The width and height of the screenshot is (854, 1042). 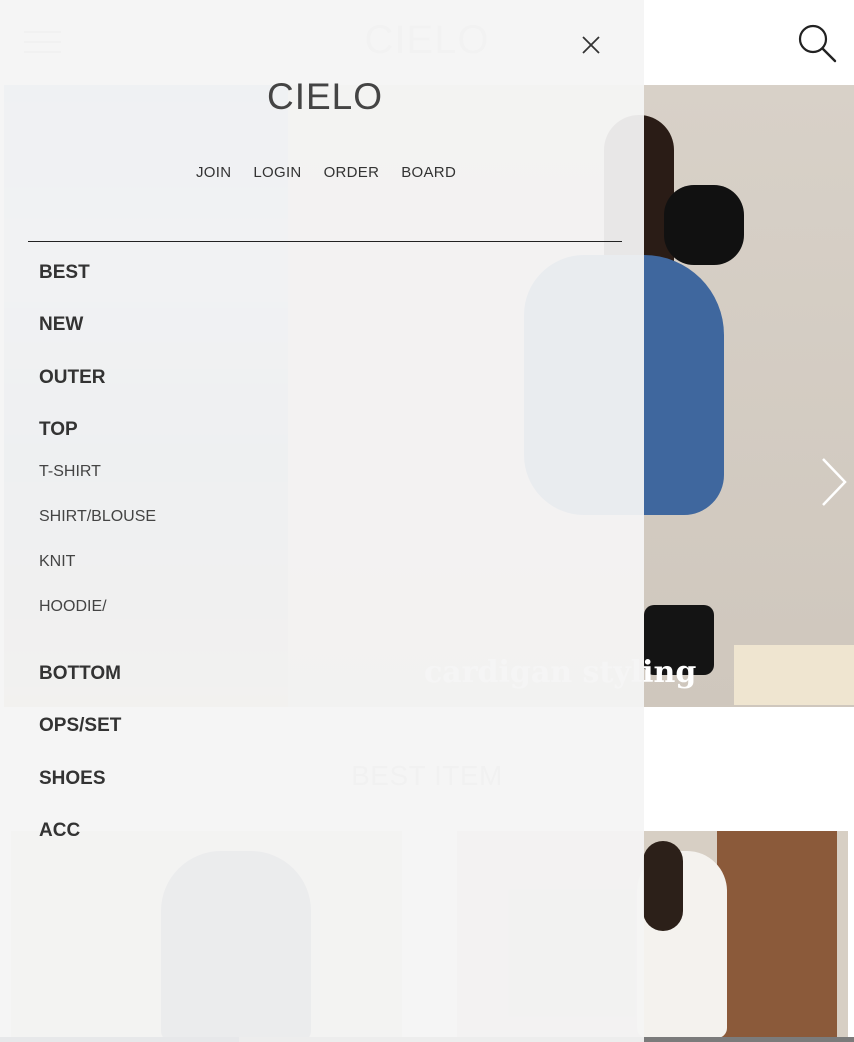 I want to click on subcategory-shirt-blouse: SHIRT/BLOUSE, so click(x=97, y=517).